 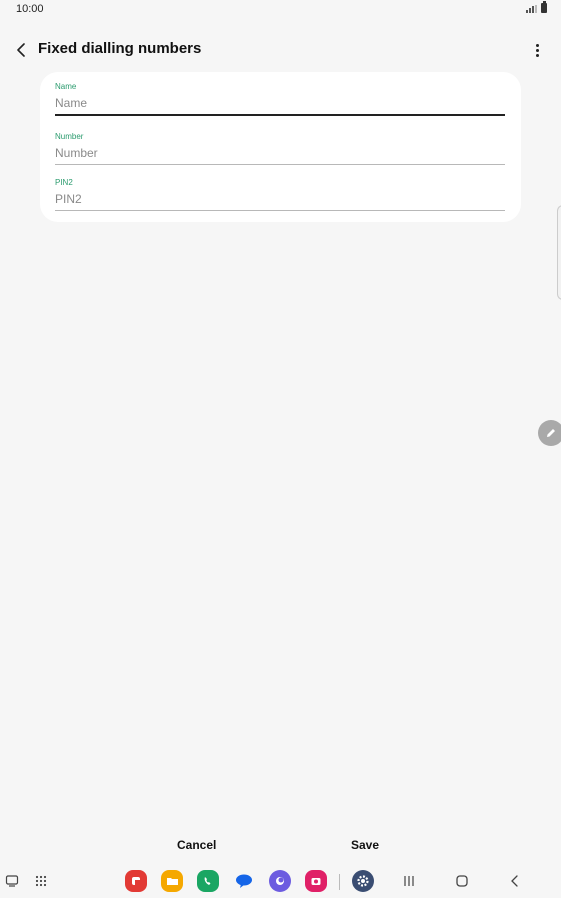 What do you see at coordinates (544, 7) in the screenshot?
I see `battery-icon` at bounding box center [544, 7].